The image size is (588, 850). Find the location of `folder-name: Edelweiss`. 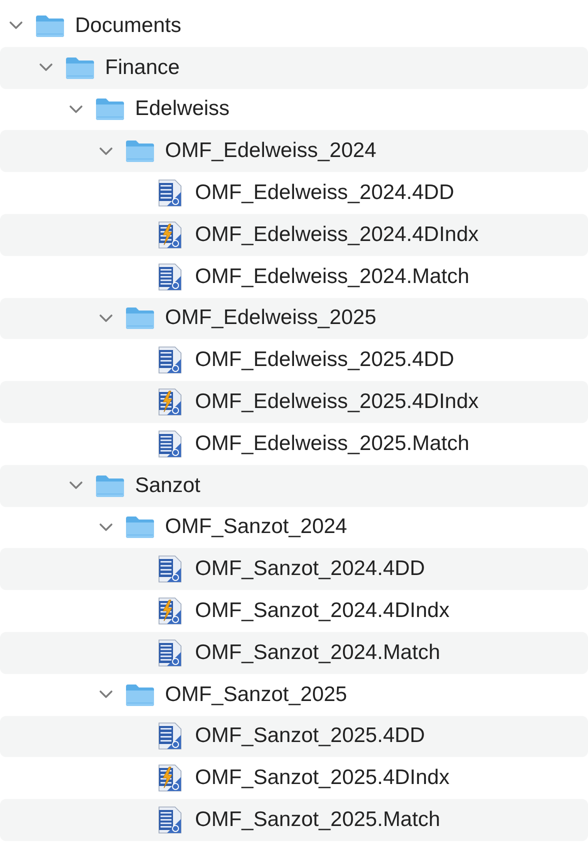

folder-name: Edelweiss is located at coordinates (182, 109).